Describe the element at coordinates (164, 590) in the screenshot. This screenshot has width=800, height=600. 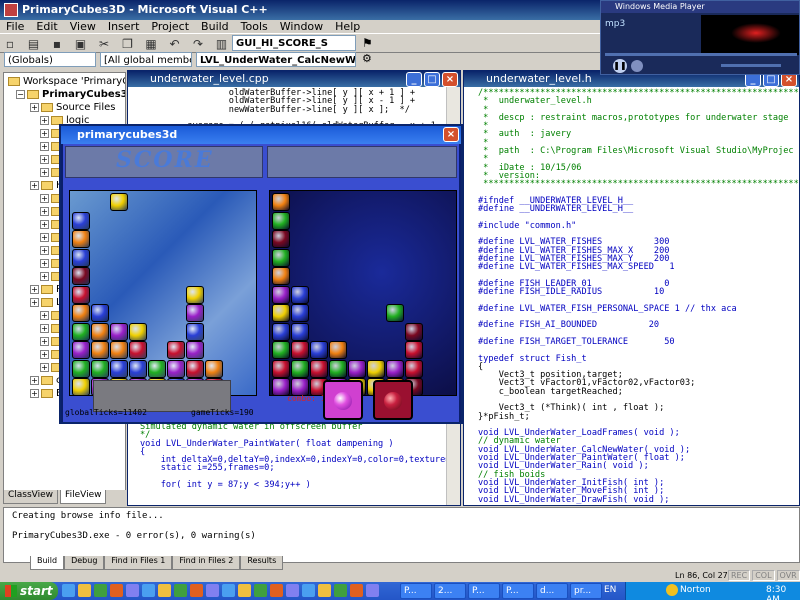
I see `ql-app4-icon` at that location.